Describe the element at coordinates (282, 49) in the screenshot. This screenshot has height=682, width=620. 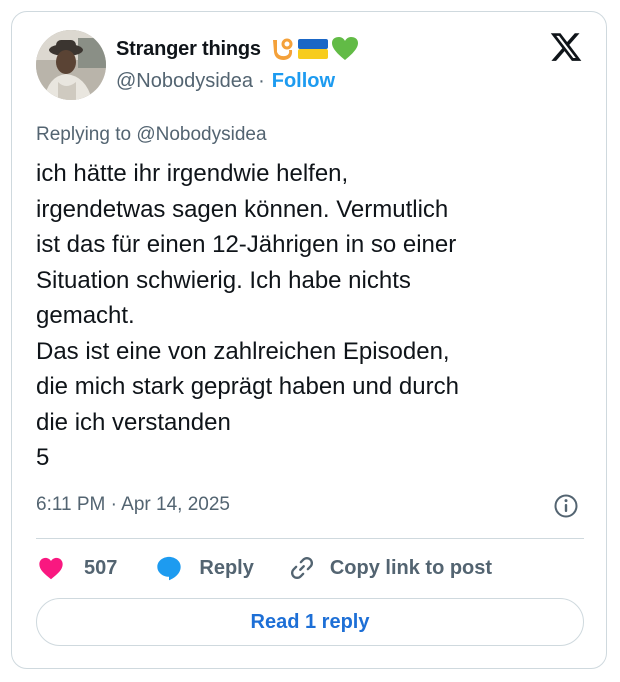
I see `anchor-emoji-icon` at that location.